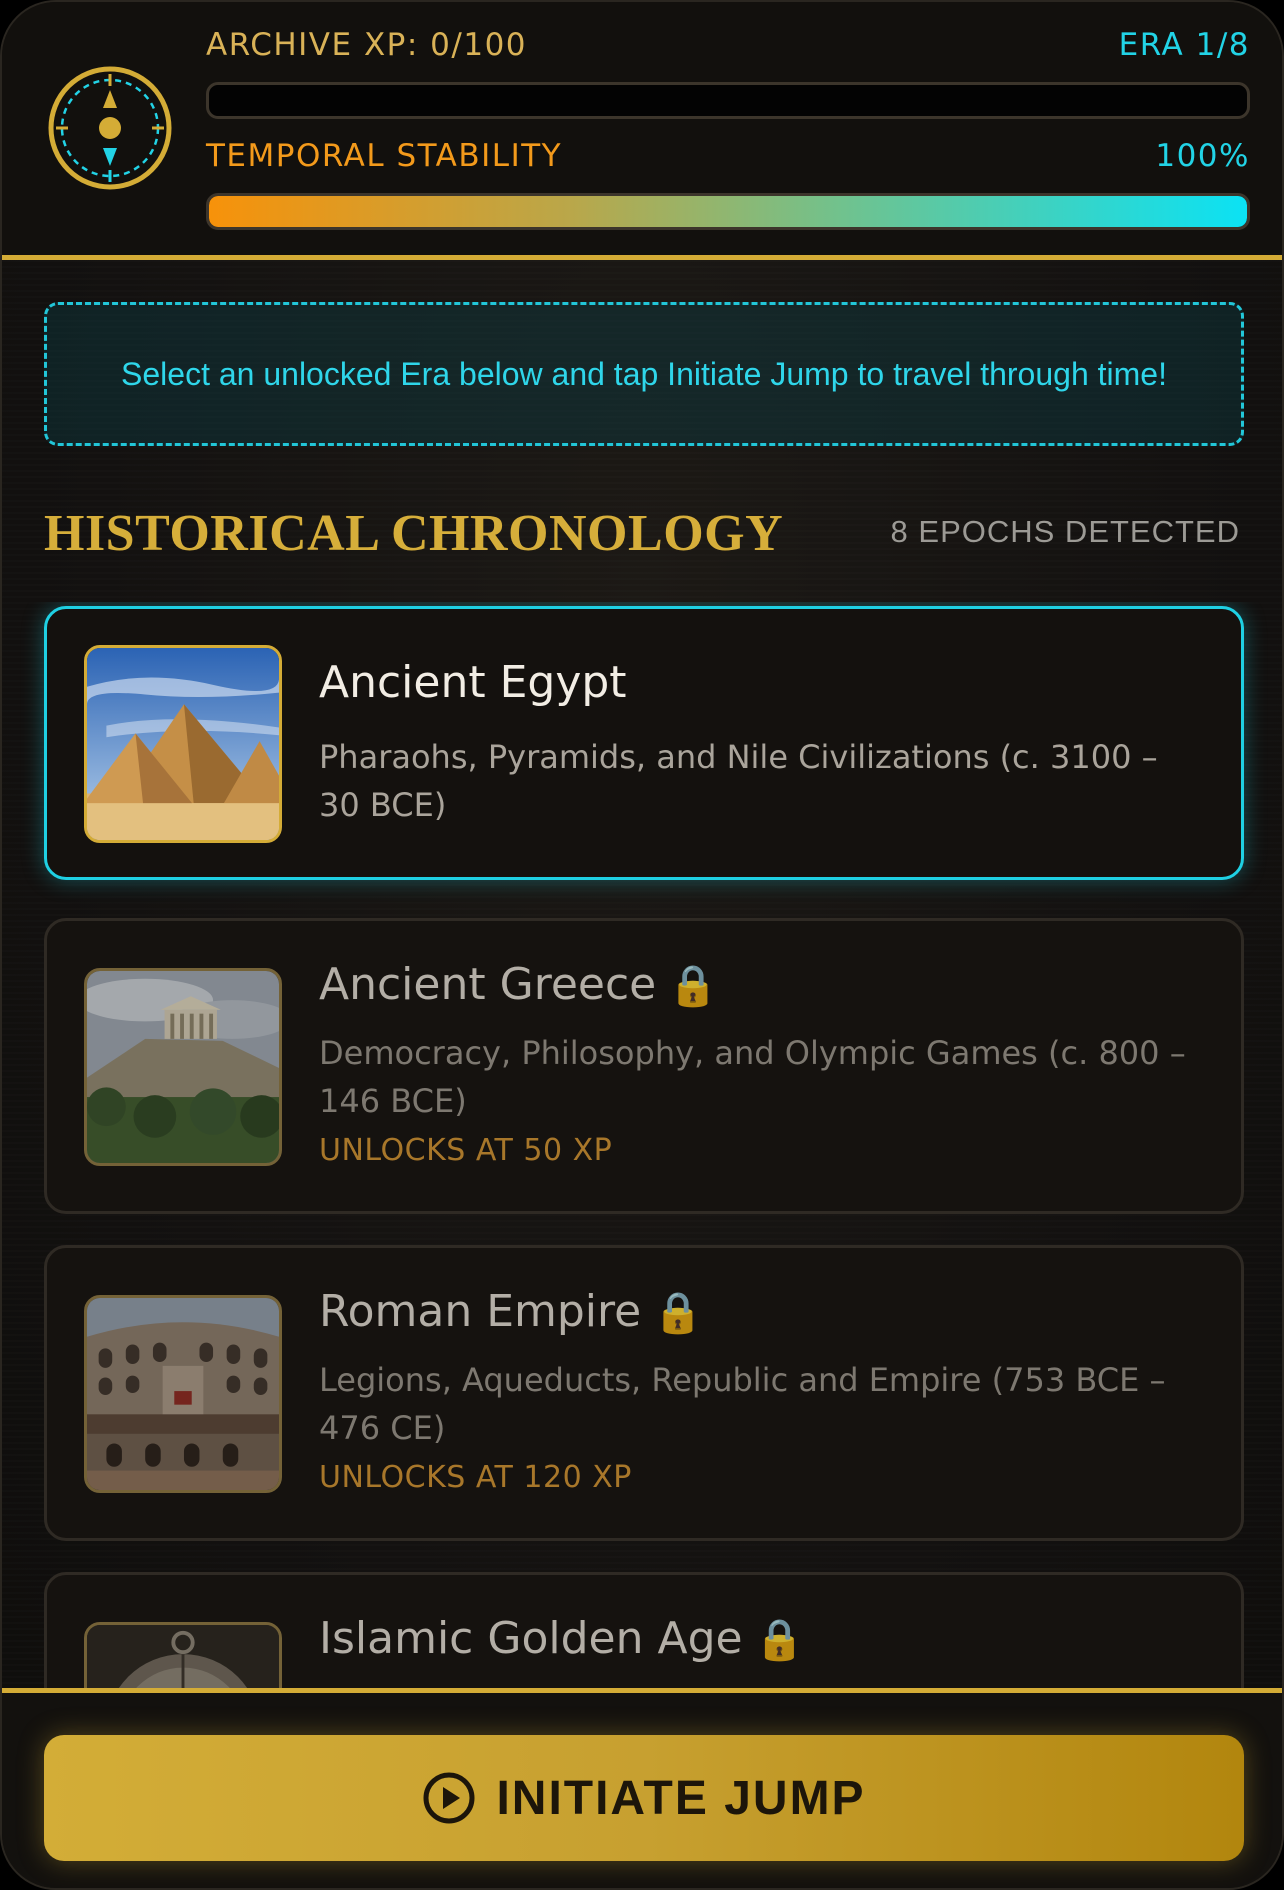 The width and height of the screenshot is (1284, 1890). I want to click on stability-progress-bar, so click(728, 211).